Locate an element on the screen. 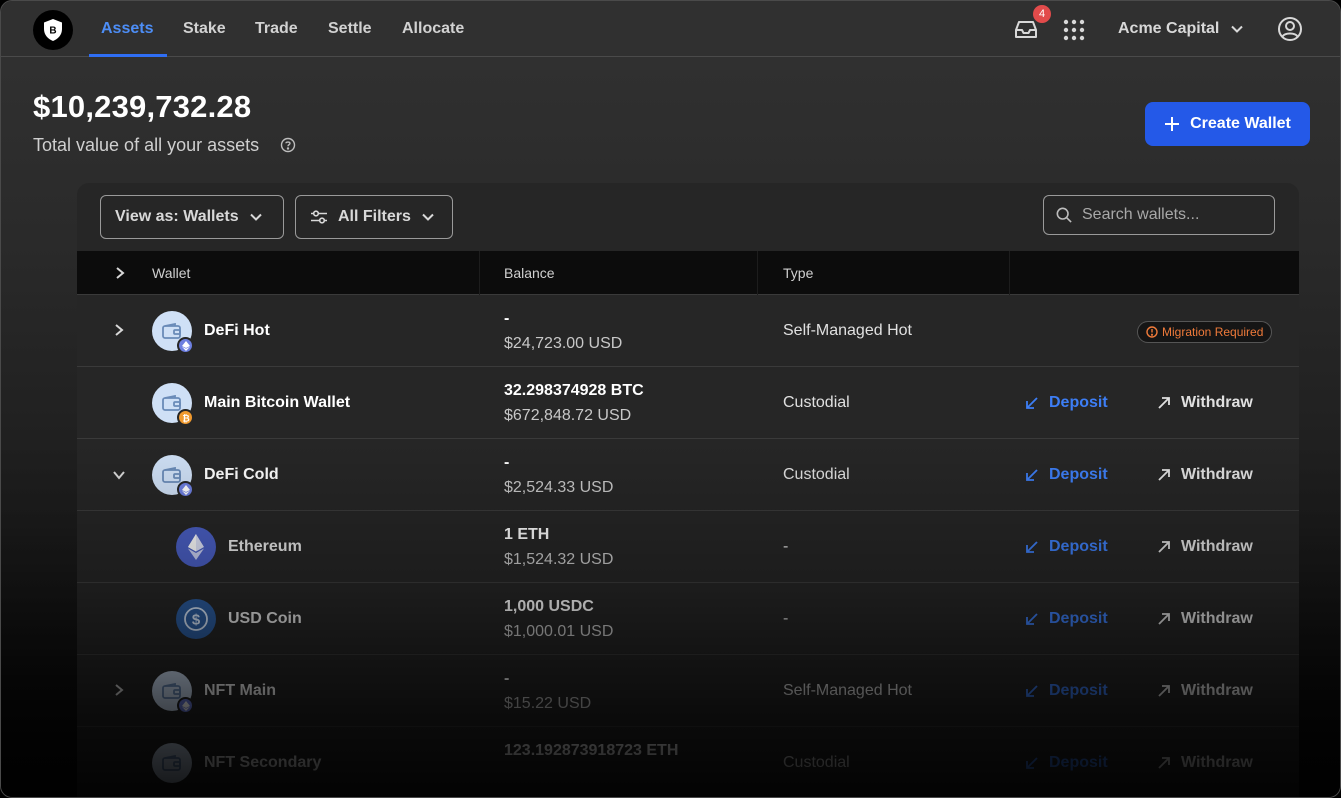 This screenshot has height=798, width=1341. asset-name: USD Coin is located at coordinates (265, 619).